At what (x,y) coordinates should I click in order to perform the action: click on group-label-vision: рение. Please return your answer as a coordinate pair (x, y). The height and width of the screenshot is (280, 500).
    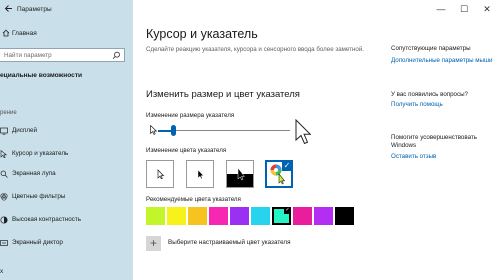
    Looking at the image, I should click on (8, 113).